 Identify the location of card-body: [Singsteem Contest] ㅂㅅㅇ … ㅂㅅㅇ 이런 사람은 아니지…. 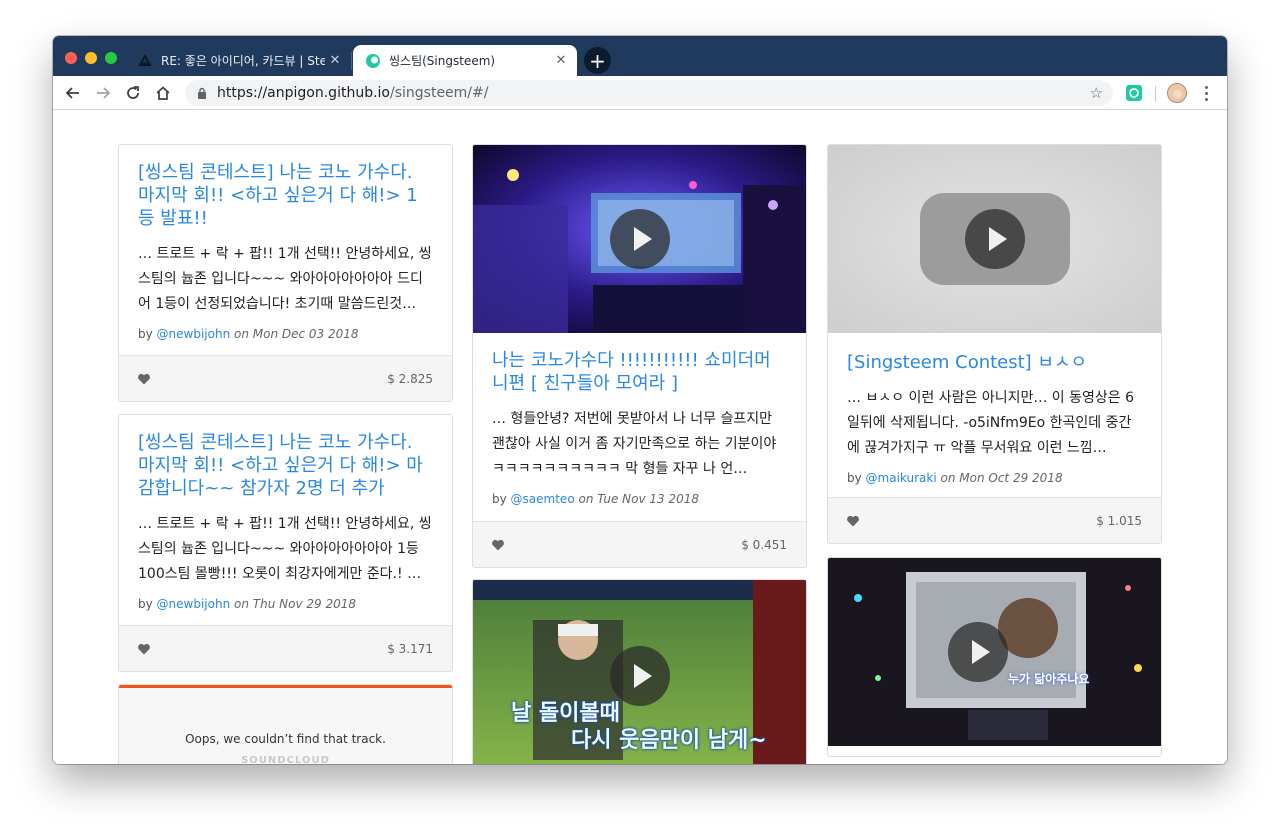
(994, 409).